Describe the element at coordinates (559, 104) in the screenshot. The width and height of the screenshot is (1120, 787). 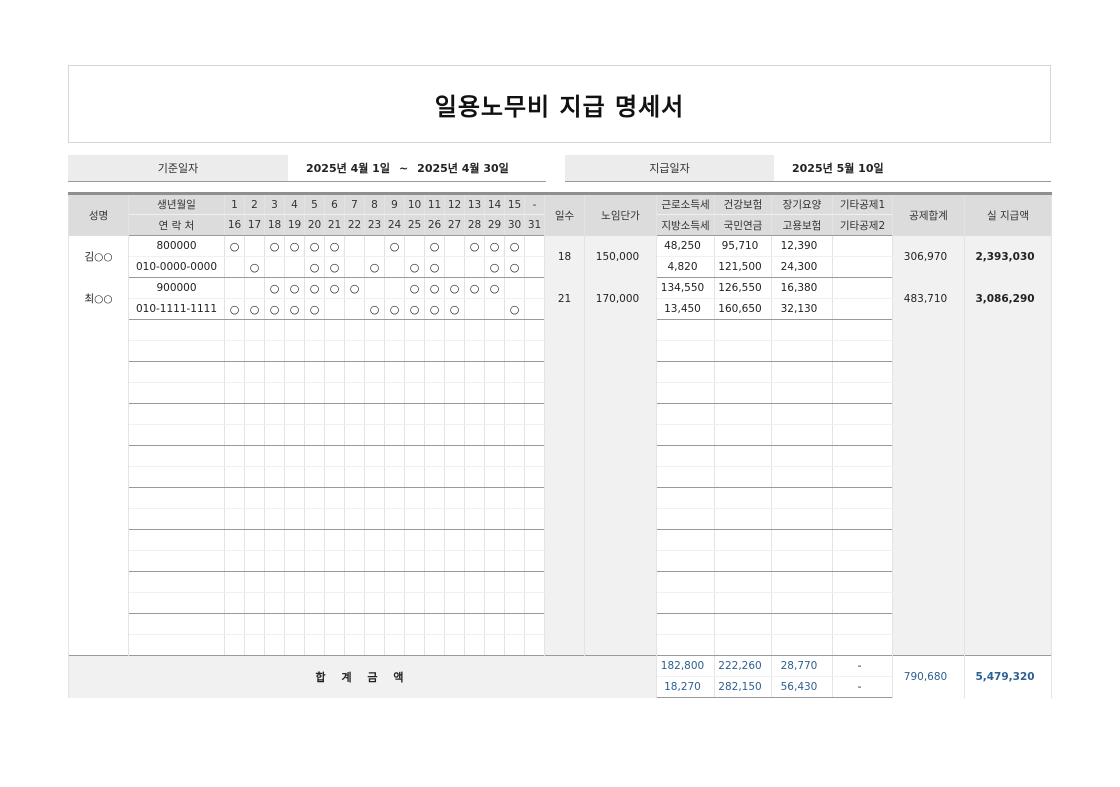
I see `title-box: 일용노무비 지급 명세서` at that location.